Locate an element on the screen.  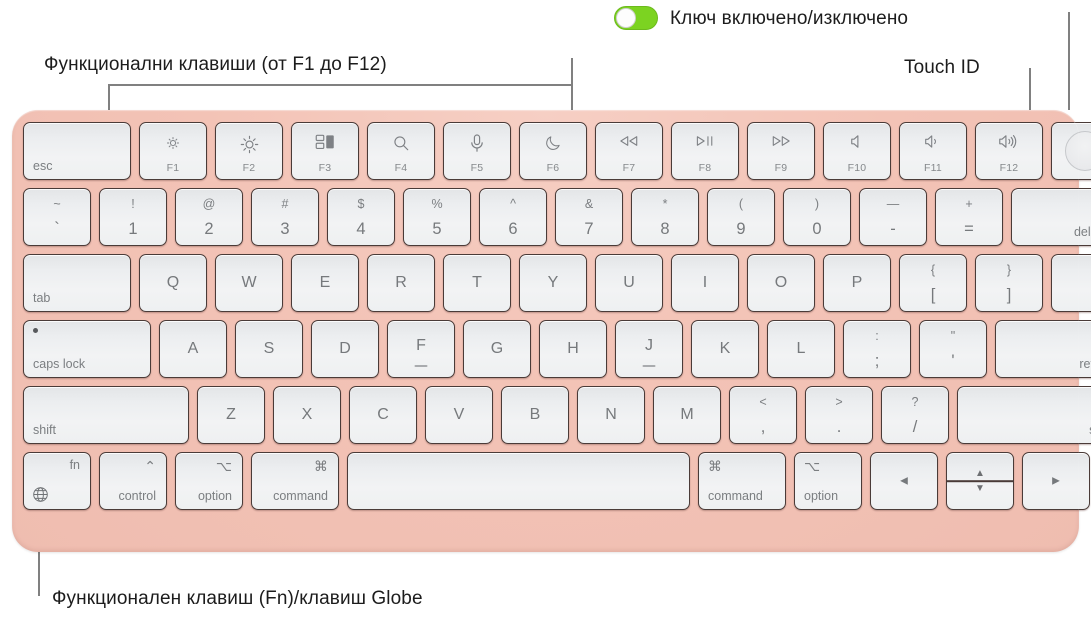
key-semicolon: : ; is located at coordinates (877, 349).